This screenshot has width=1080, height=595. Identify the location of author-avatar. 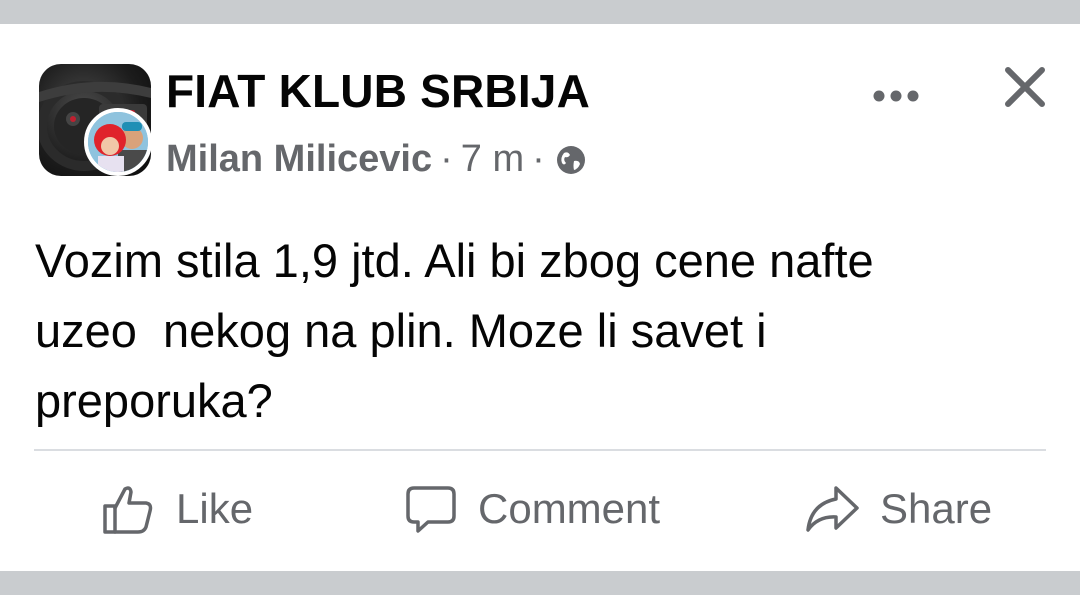
(118, 142).